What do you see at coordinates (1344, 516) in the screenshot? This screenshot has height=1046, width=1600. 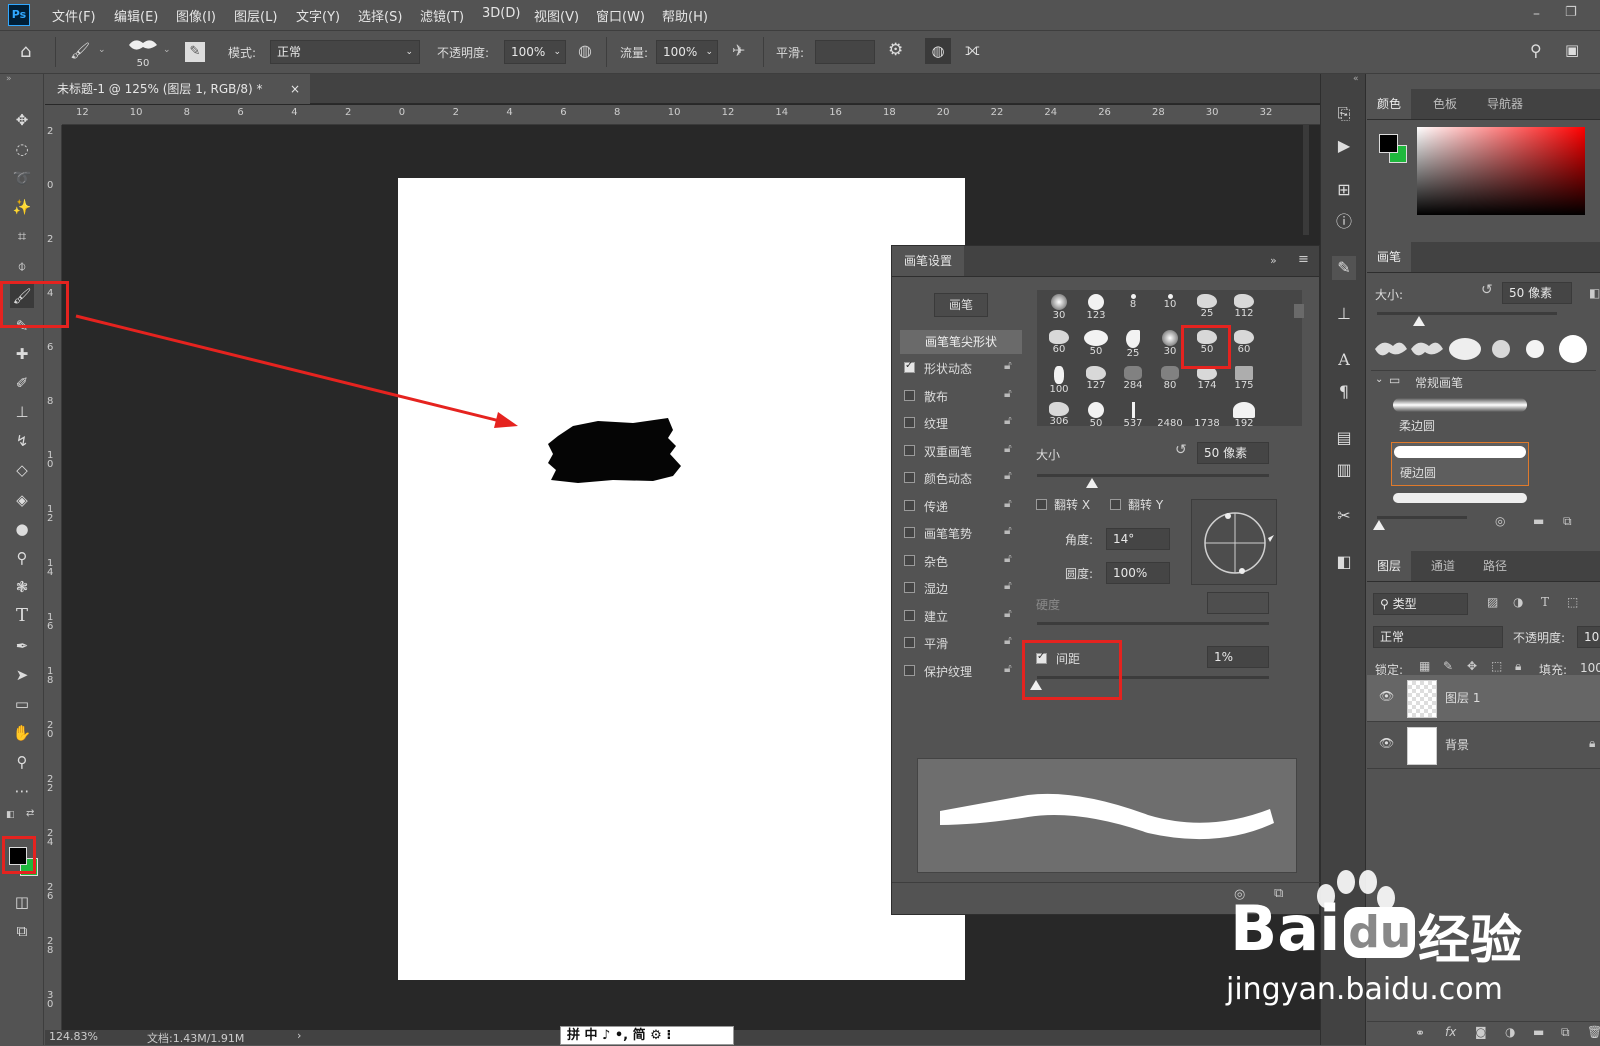 I see `tool-presets-icon: ✂` at bounding box center [1344, 516].